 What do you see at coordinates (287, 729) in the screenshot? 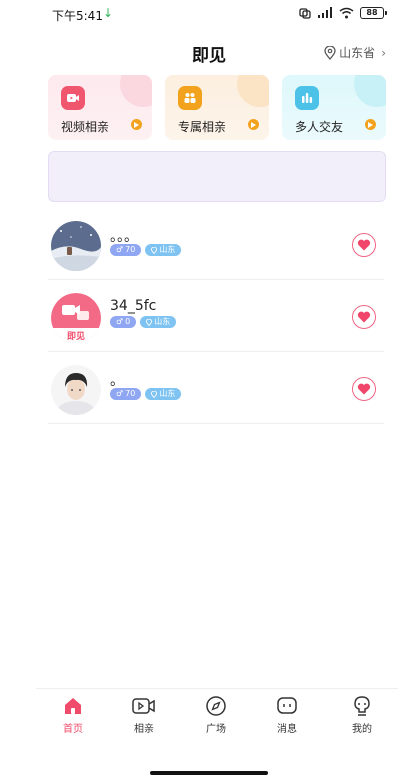
I see `tab-label: 消息` at bounding box center [287, 729].